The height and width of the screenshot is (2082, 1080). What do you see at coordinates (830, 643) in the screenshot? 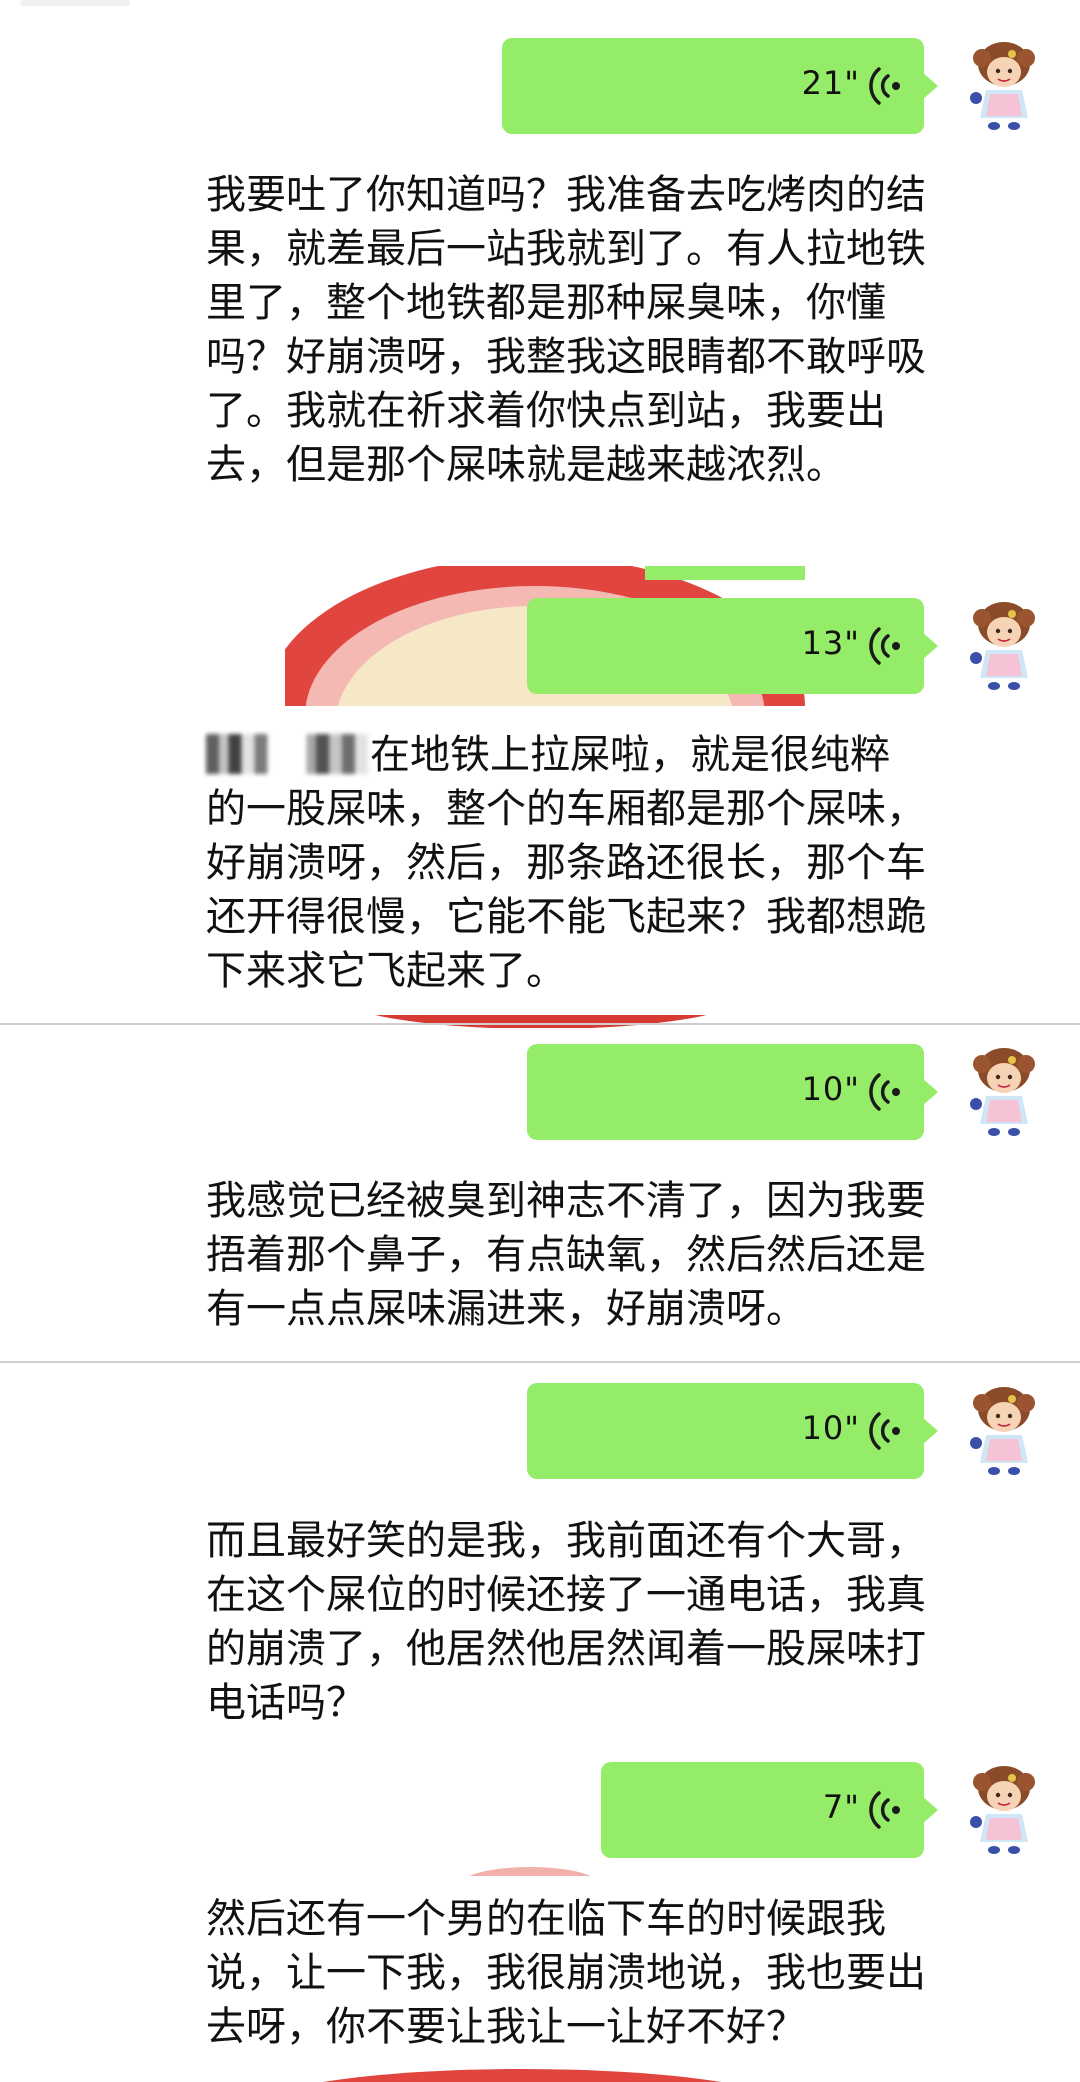
I see `voice-duration: 13"` at bounding box center [830, 643].